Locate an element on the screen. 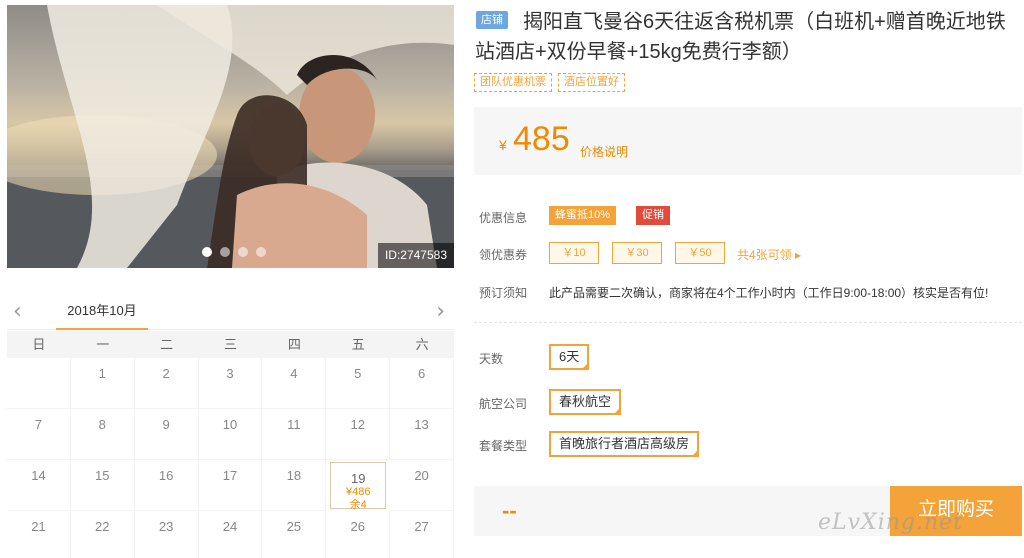  calendar-day: 13 is located at coordinates (422, 434).